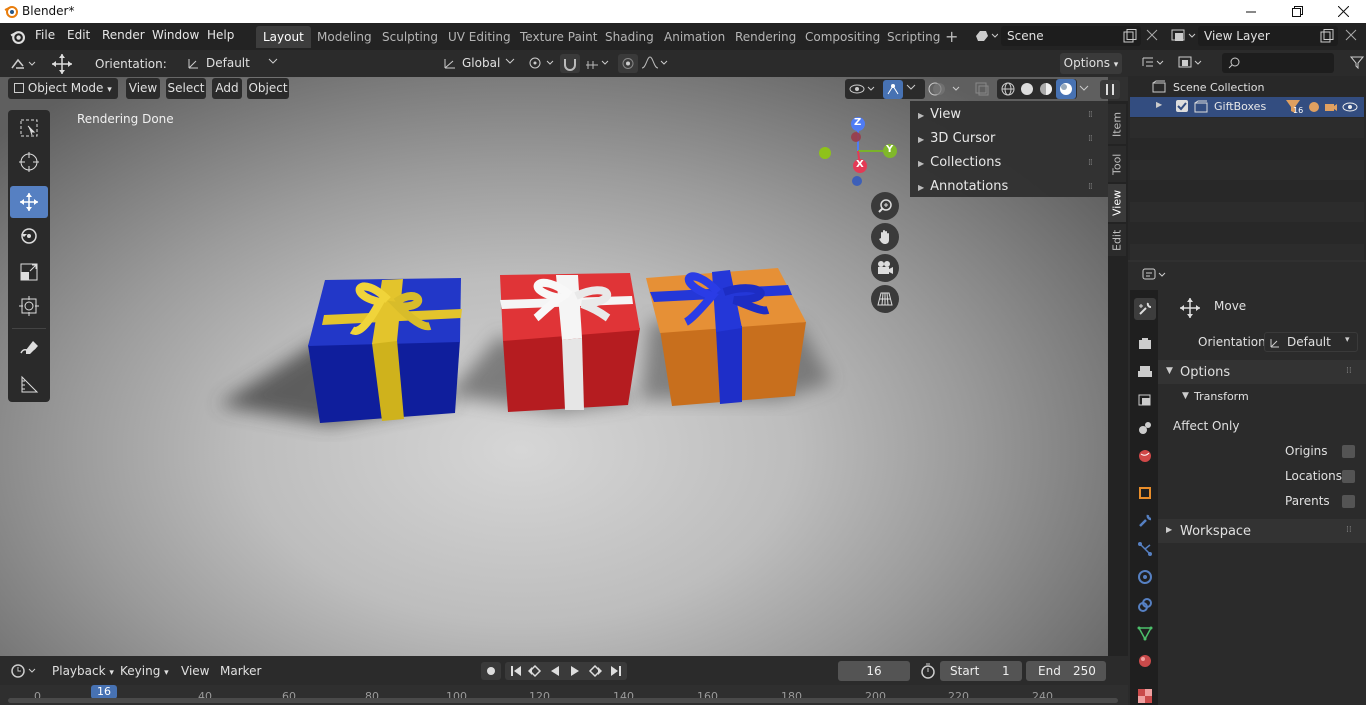 Image resolution: width=1366 pixels, height=705 pixels. I want to click on npanel-collections: ▶ Collections, so click(959, 162).